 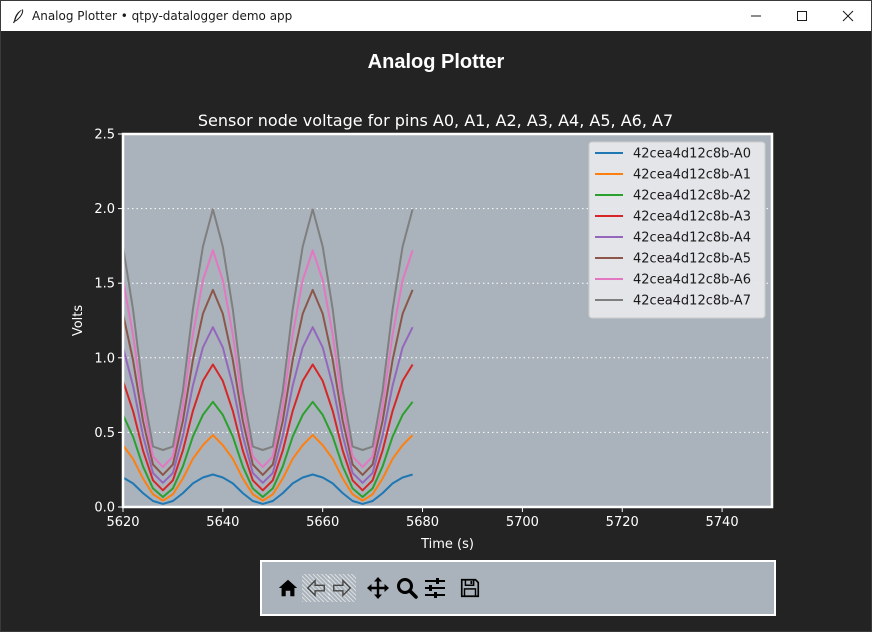 What do you see at coordinates (622, 522) in the screenshot?
I see `x-tick-label: 5720` at bounding box center [622, 522].